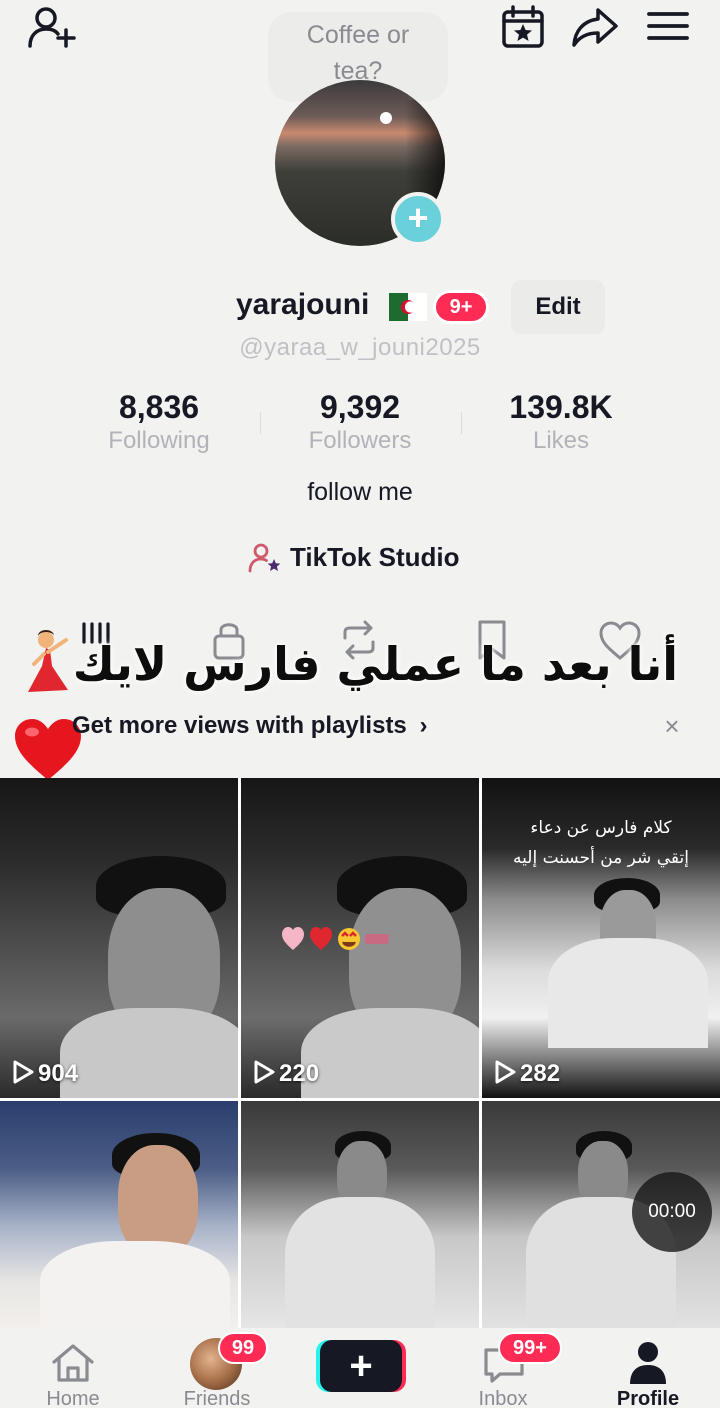 The width and height of the screenshot is (720, 1408). What do you see at coordinates (523, 27) in the screenshot?
I see `calendar-star-icon` at bounding box center [523, 27].